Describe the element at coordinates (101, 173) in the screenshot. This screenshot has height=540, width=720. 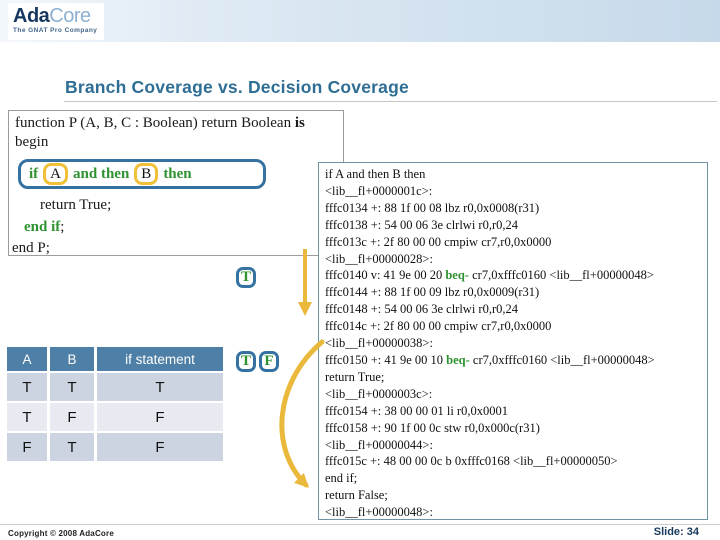
I see `ada-keyword: and then` at that location.